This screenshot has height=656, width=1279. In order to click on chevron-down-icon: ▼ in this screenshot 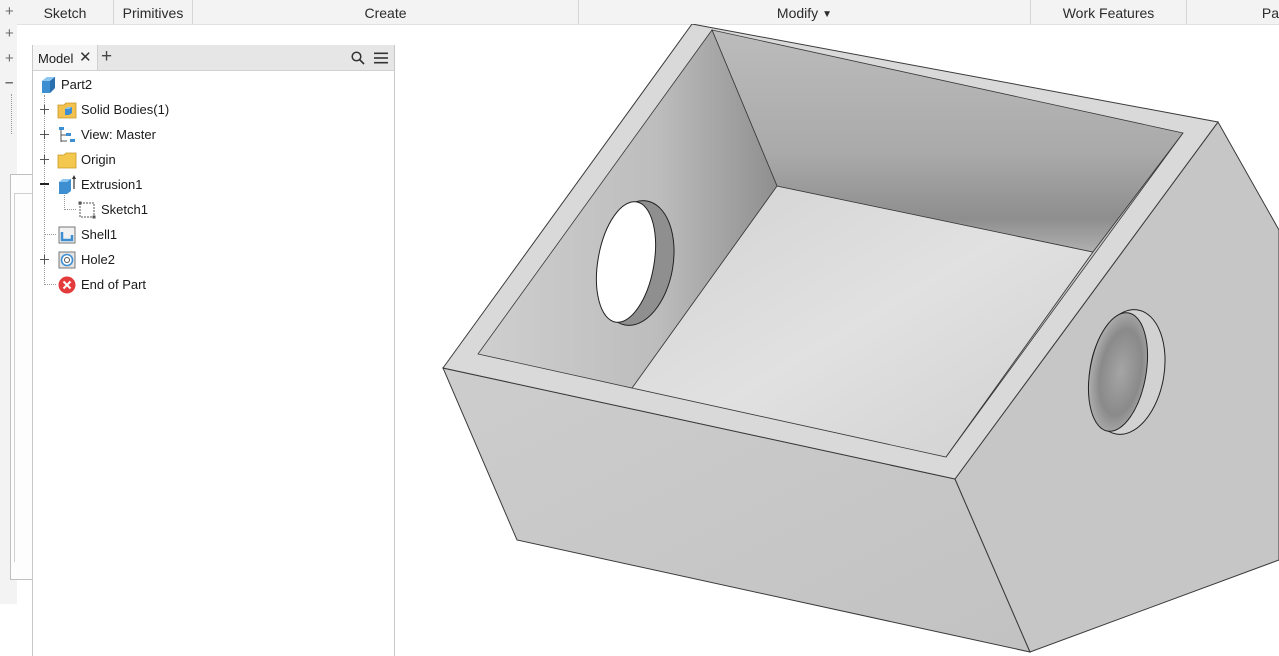, I will do `click(827, 14)`.